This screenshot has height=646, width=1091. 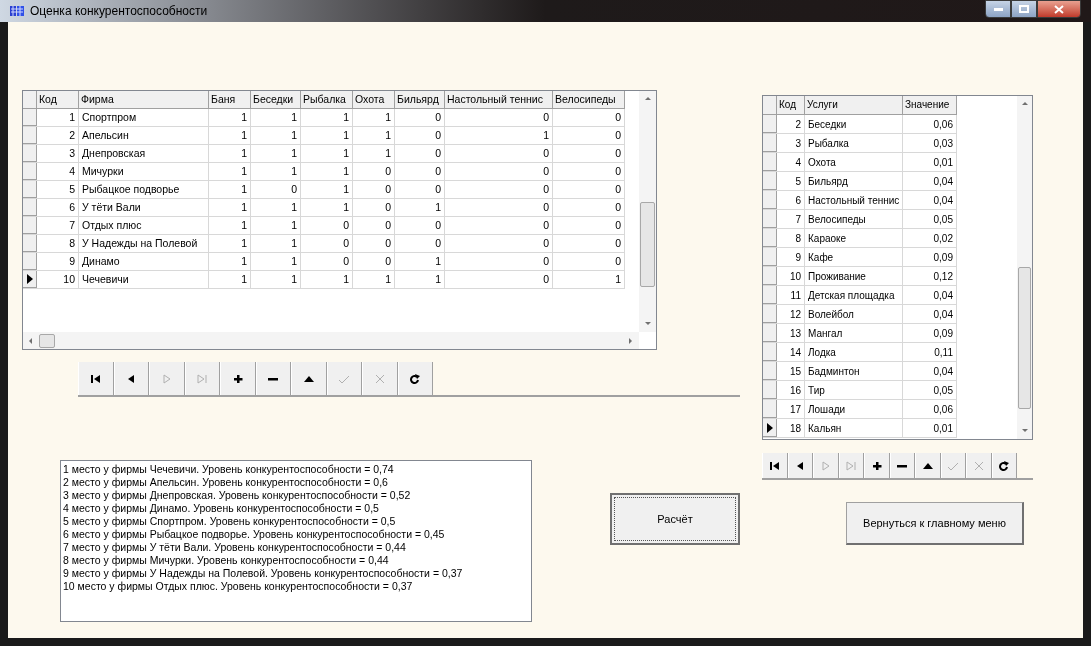 What do you see at coordinates (854, 409) in the screenshot?
I see `table-cell: Лошади` at bounding box center [854, 409].